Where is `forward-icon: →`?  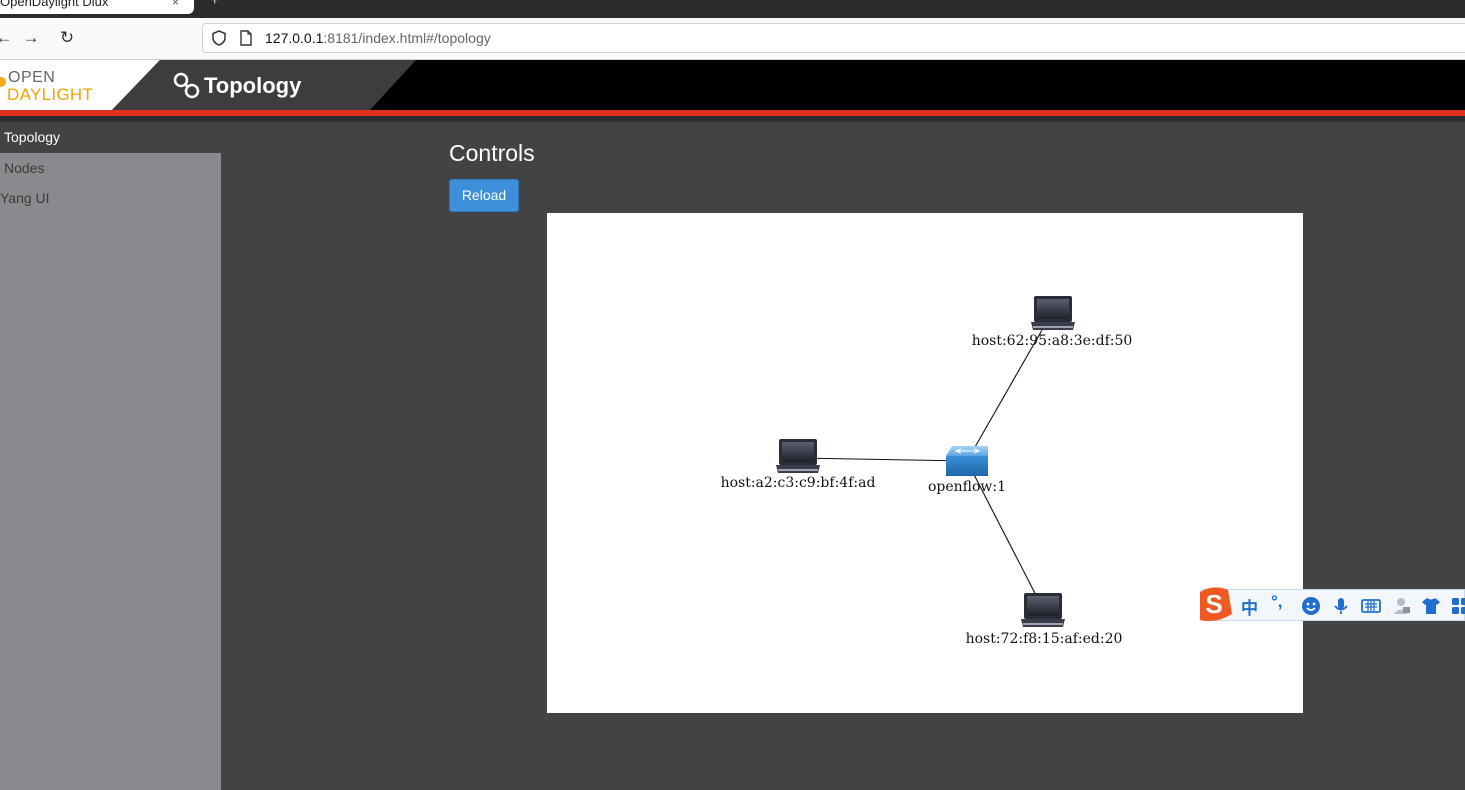
forward-icon: → is located at coordinates (31, 38).